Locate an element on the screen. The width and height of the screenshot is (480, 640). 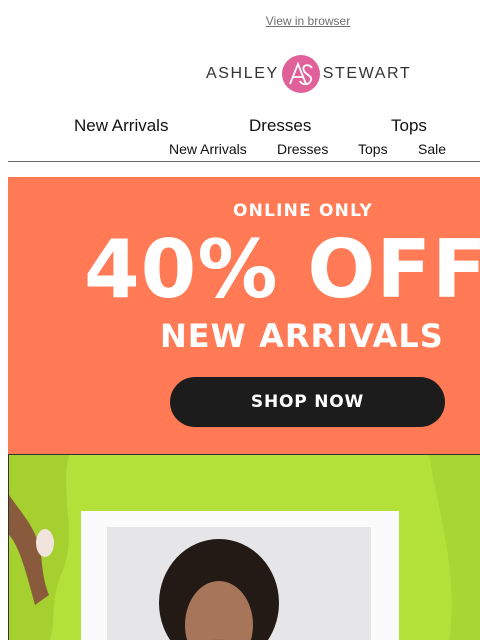
promo-headline: 40% OFF is located at coordinates (282, 269).